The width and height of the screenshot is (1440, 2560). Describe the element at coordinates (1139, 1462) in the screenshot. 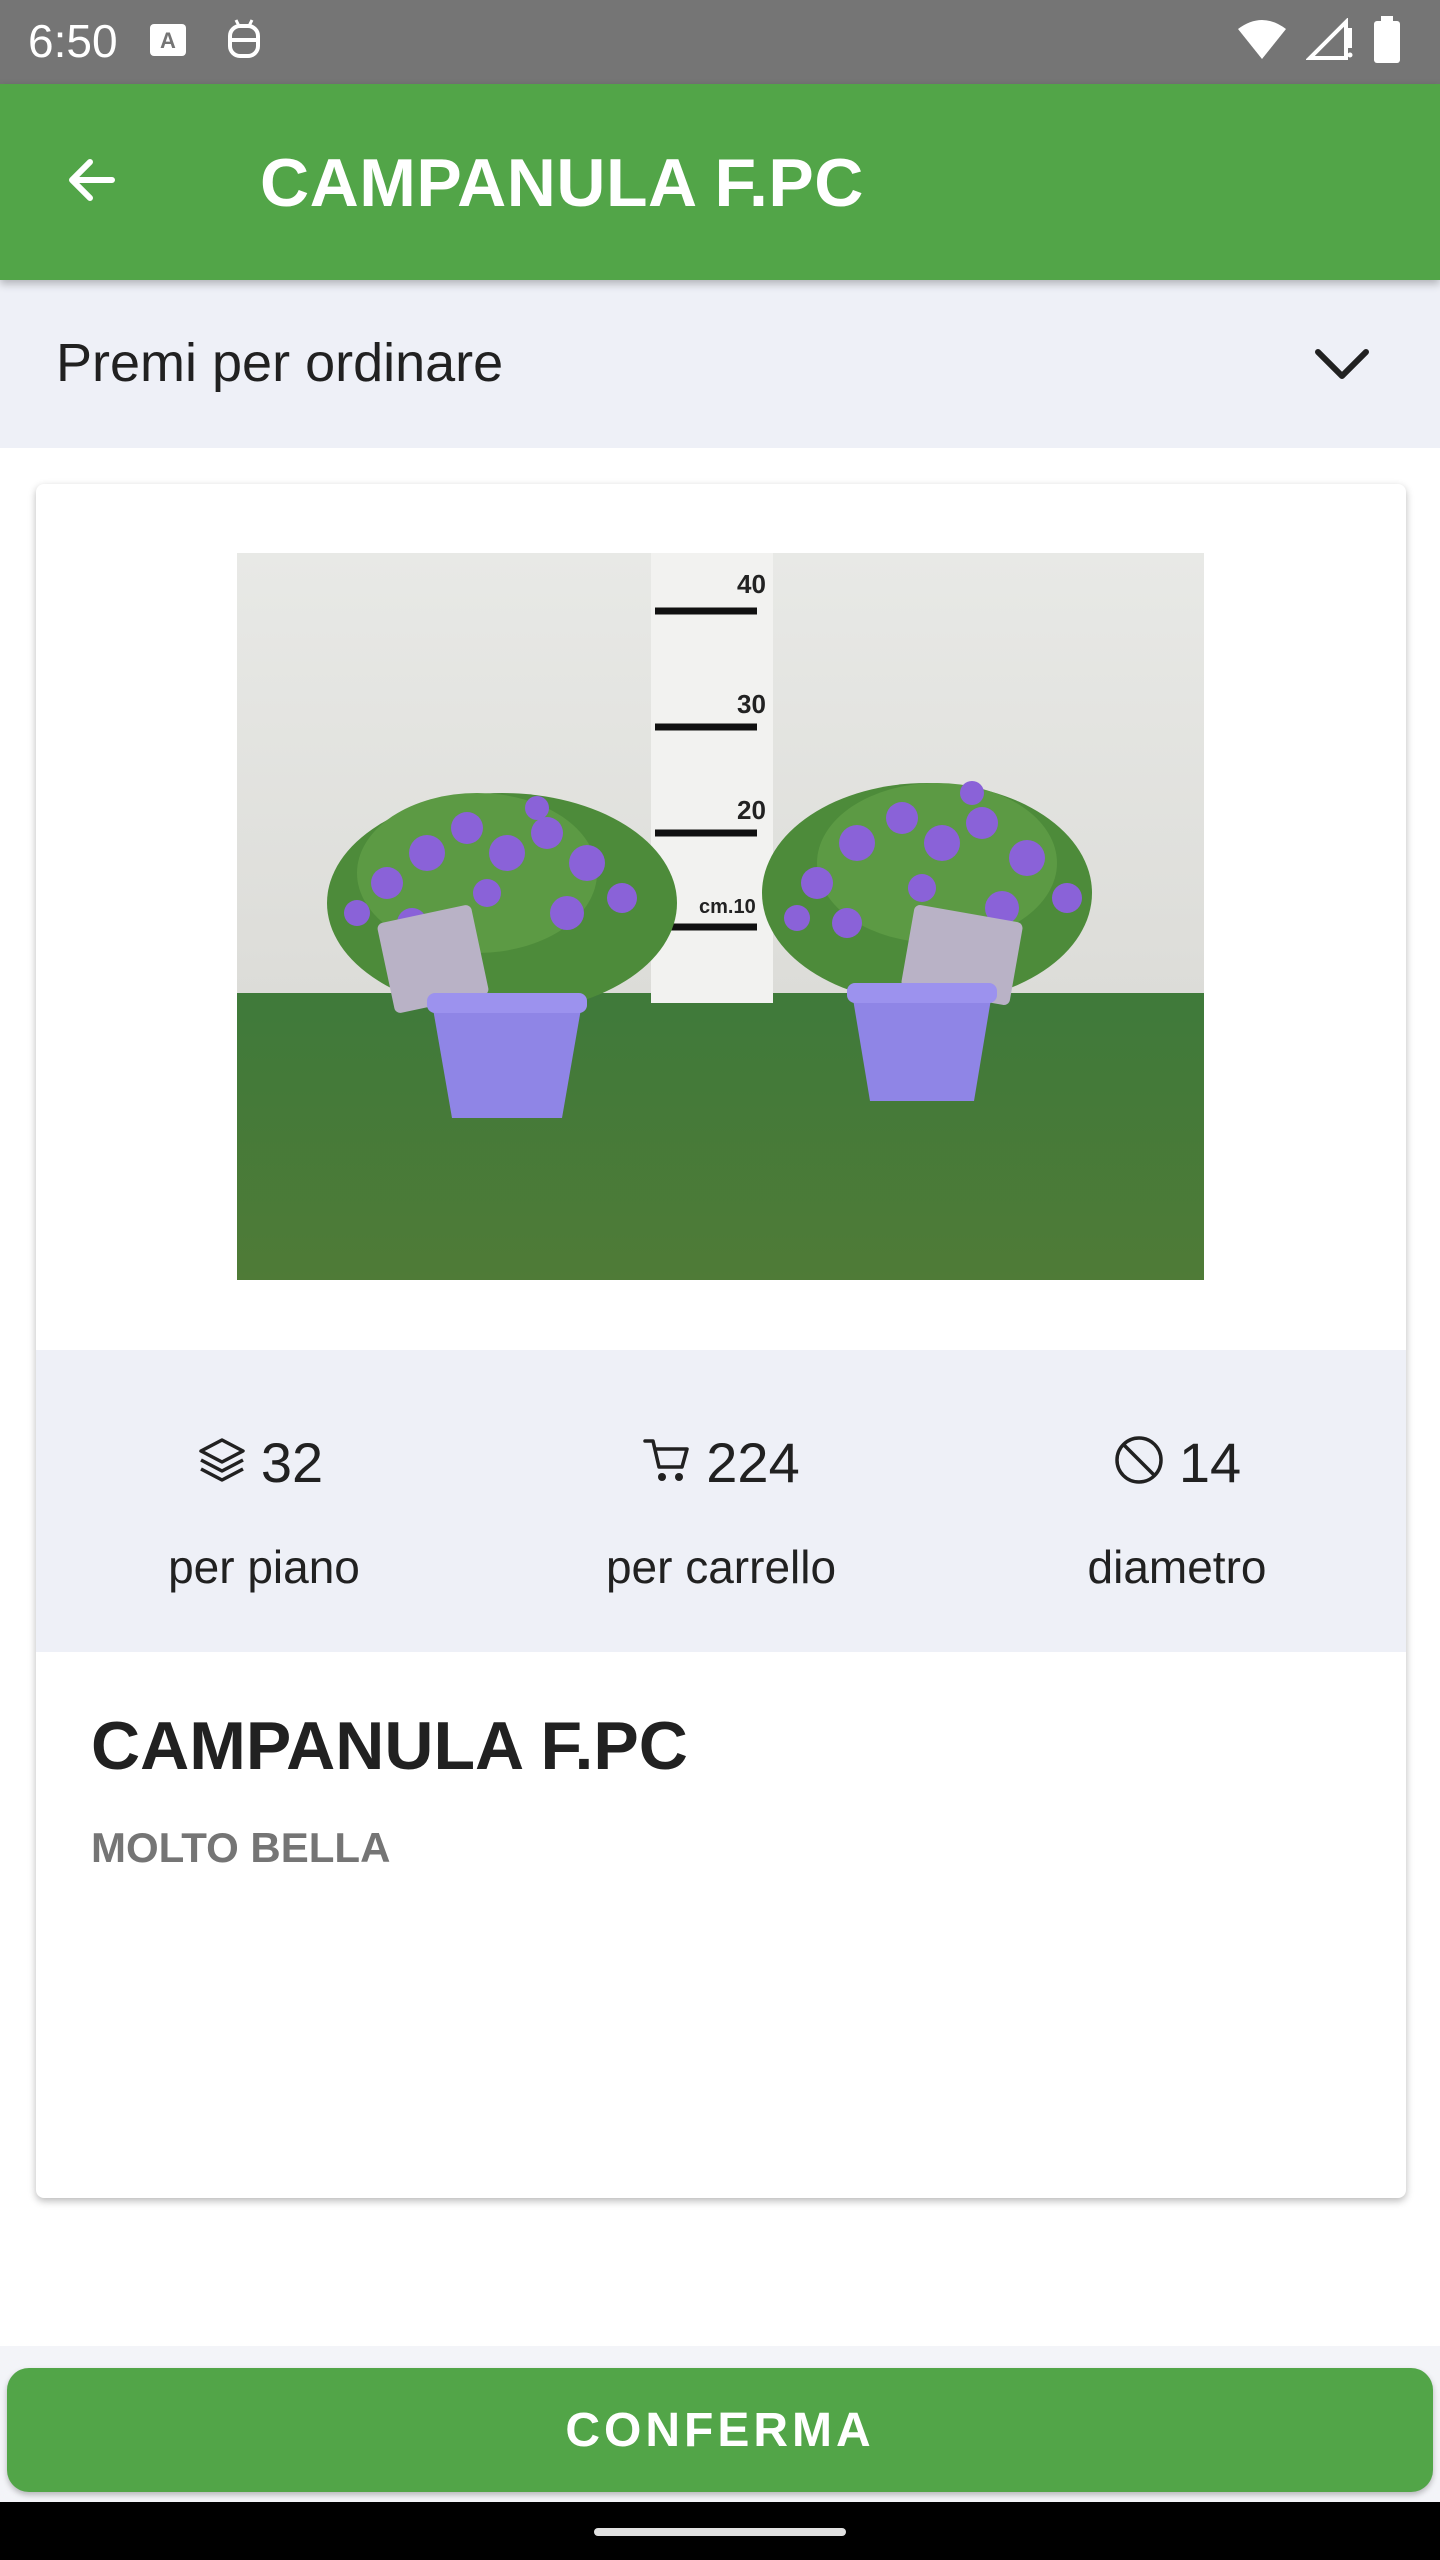

I see `diameter-icon` at that location.